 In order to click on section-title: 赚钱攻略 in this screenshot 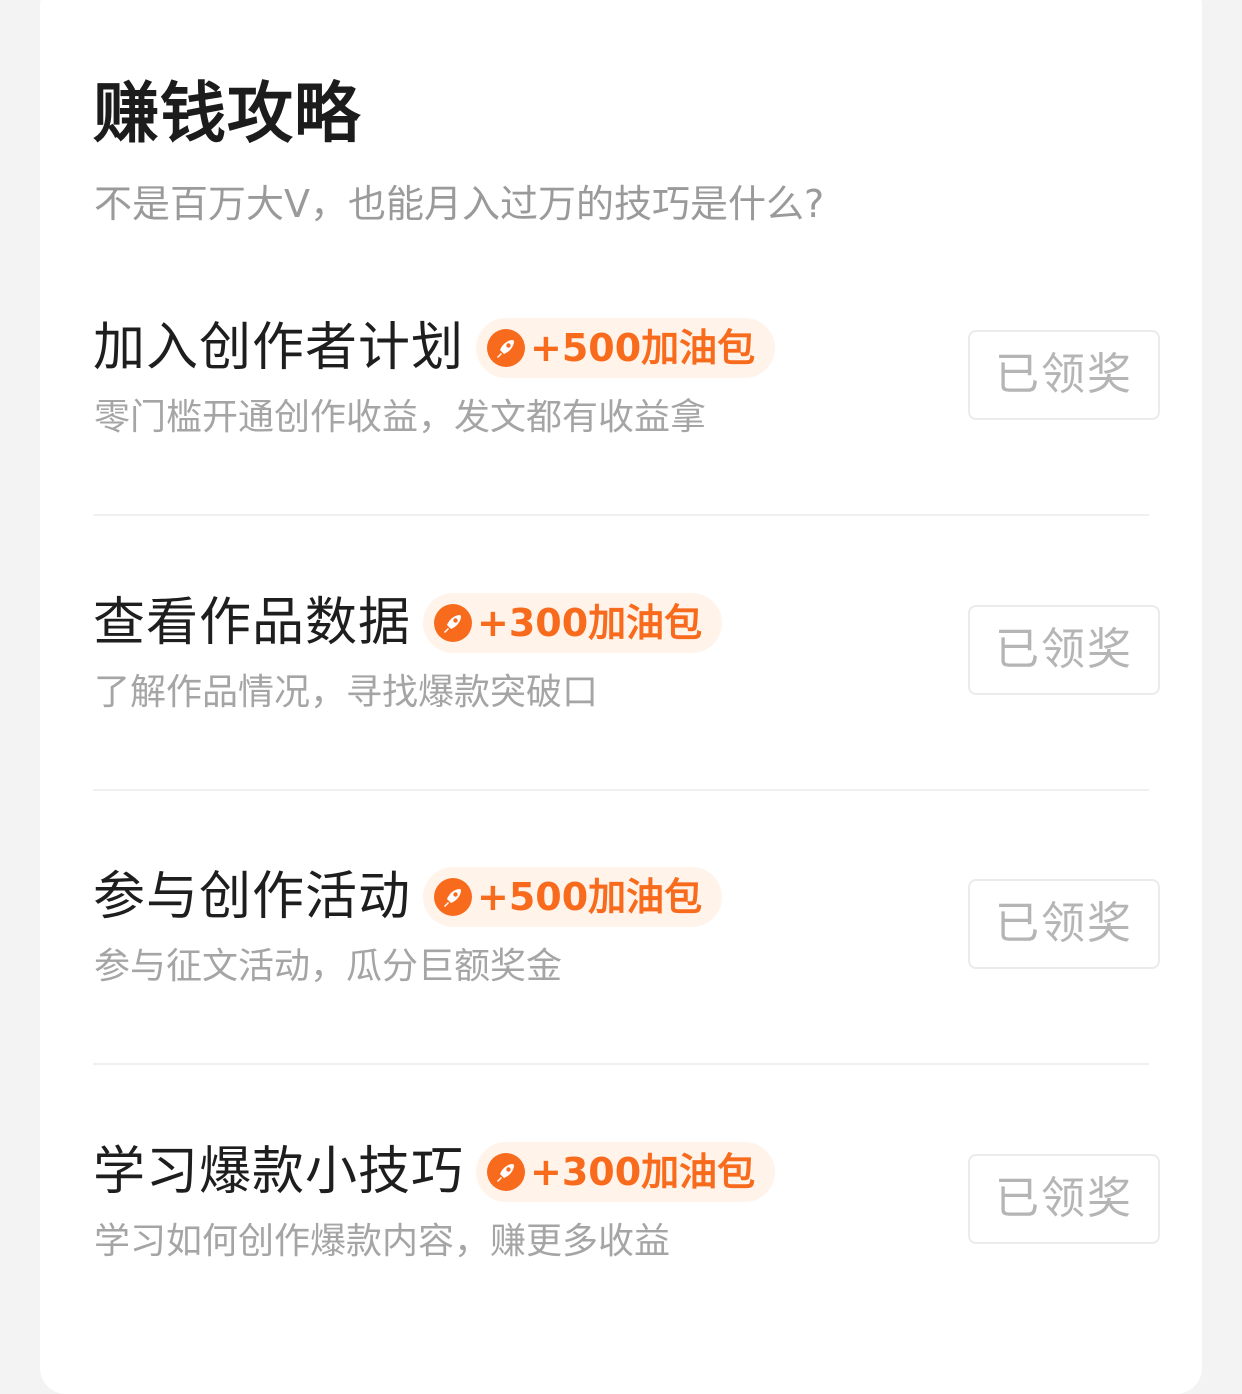, I will do `click(227, 113)`.